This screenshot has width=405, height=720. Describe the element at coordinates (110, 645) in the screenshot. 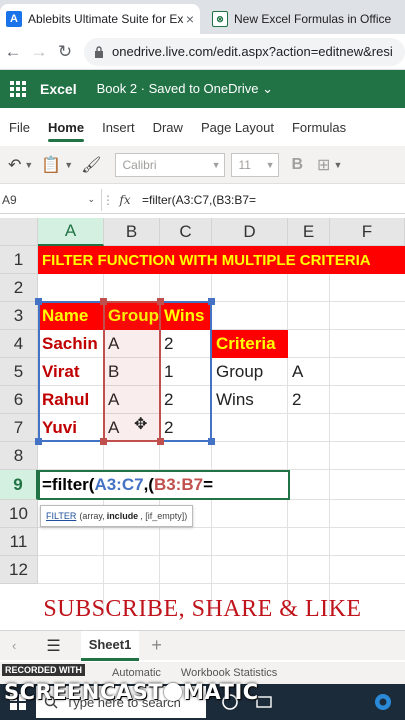

I see `sheet-tab-sheet1: Sheet1` at that location.